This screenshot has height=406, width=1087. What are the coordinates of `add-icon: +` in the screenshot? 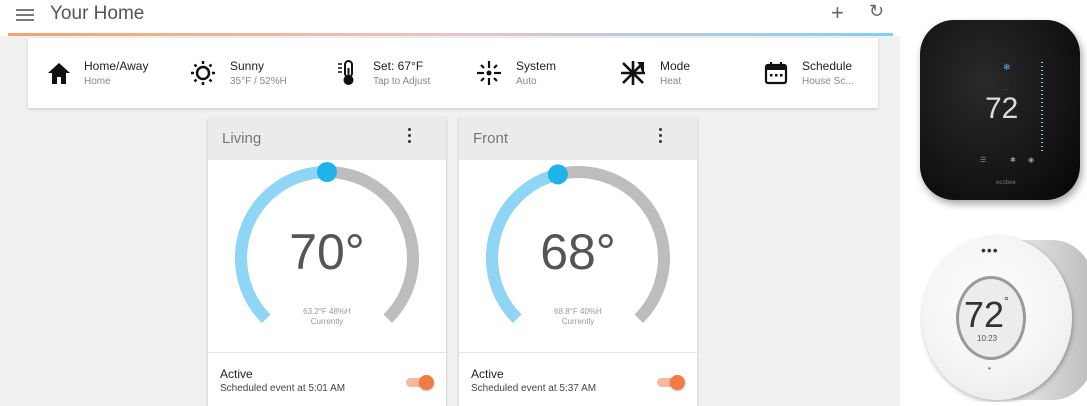 It's located at (837, 13).